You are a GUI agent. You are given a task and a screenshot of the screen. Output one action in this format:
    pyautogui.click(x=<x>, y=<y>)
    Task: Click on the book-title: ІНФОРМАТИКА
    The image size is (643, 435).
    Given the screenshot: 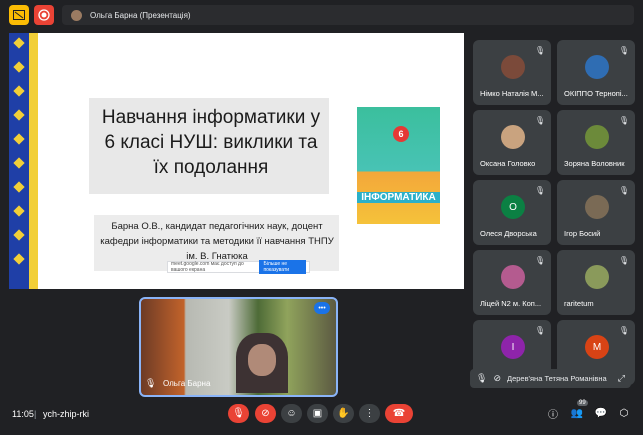 What is the action you would take?
    pyautogui.click(x=398, y=197)
    